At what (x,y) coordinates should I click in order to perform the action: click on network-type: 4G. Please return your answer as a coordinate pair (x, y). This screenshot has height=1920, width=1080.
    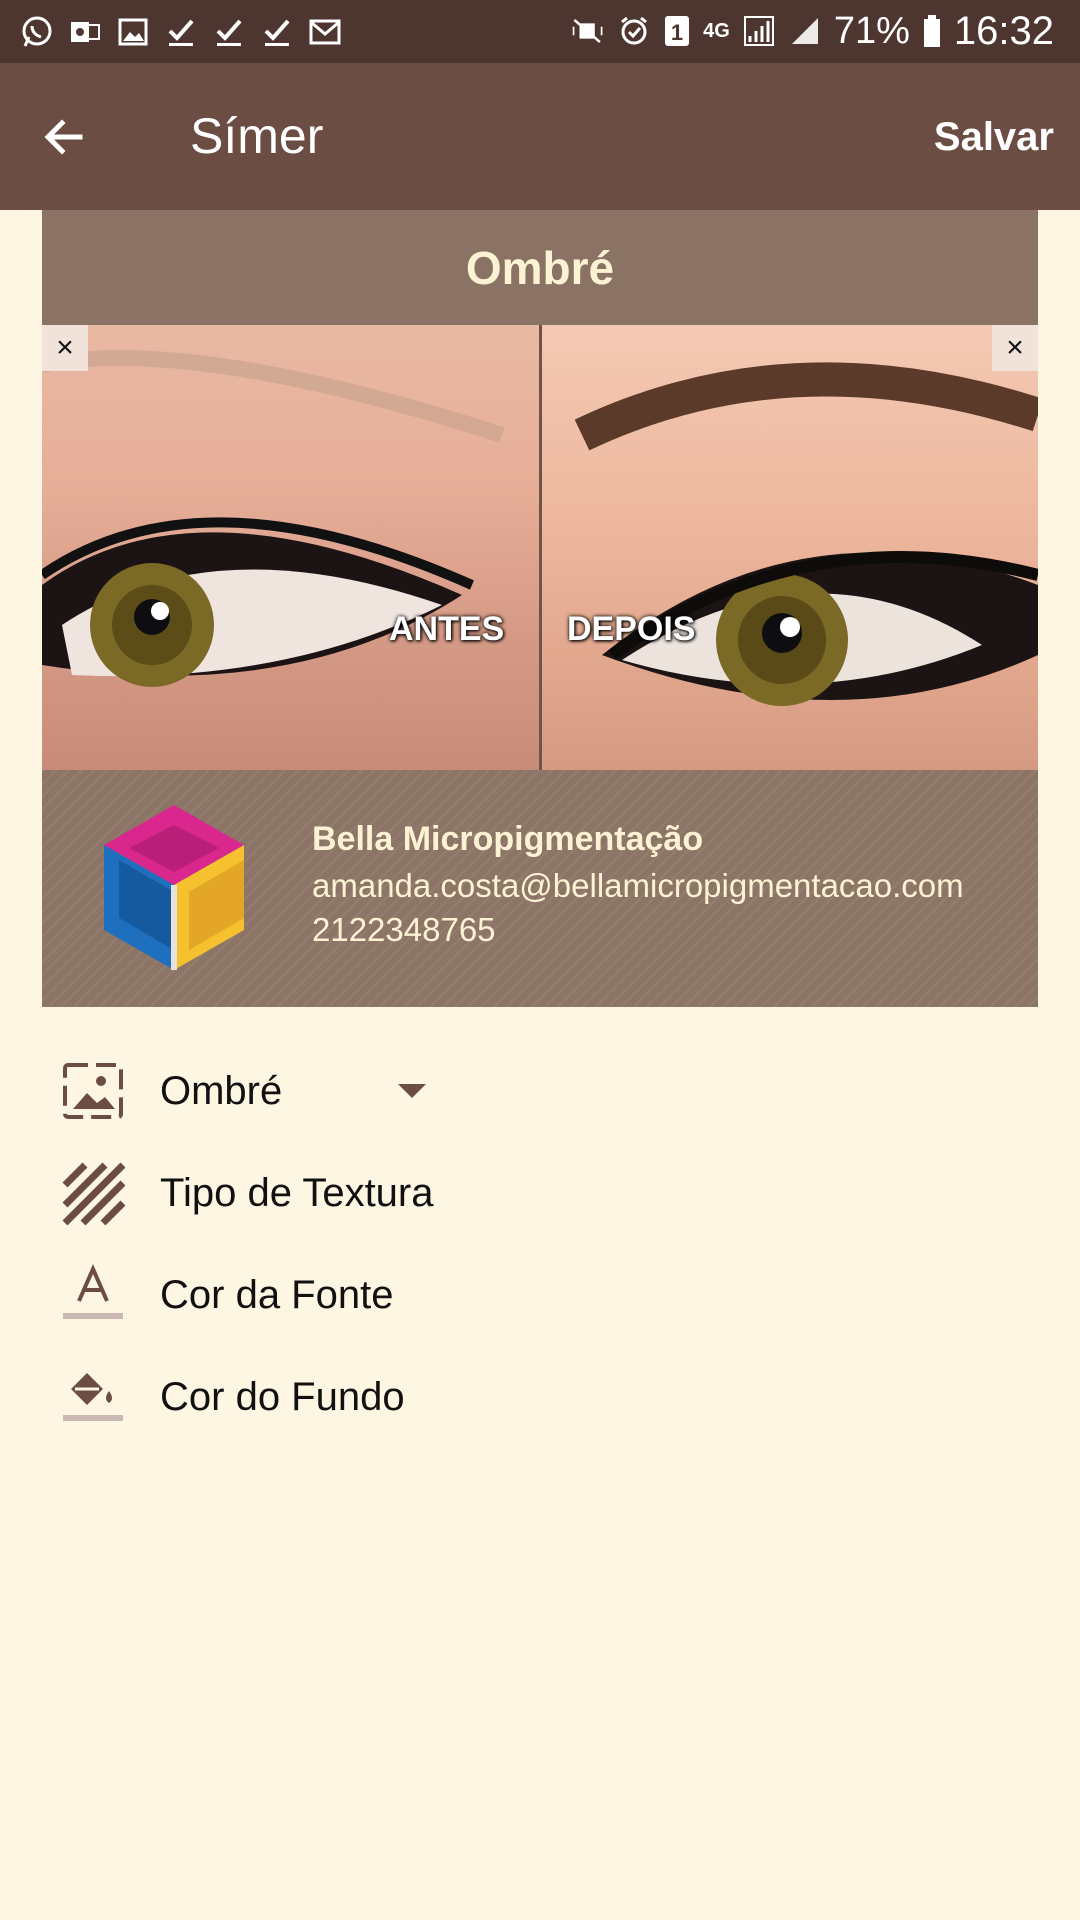
    Looking at the image, I should click on (716, 31).